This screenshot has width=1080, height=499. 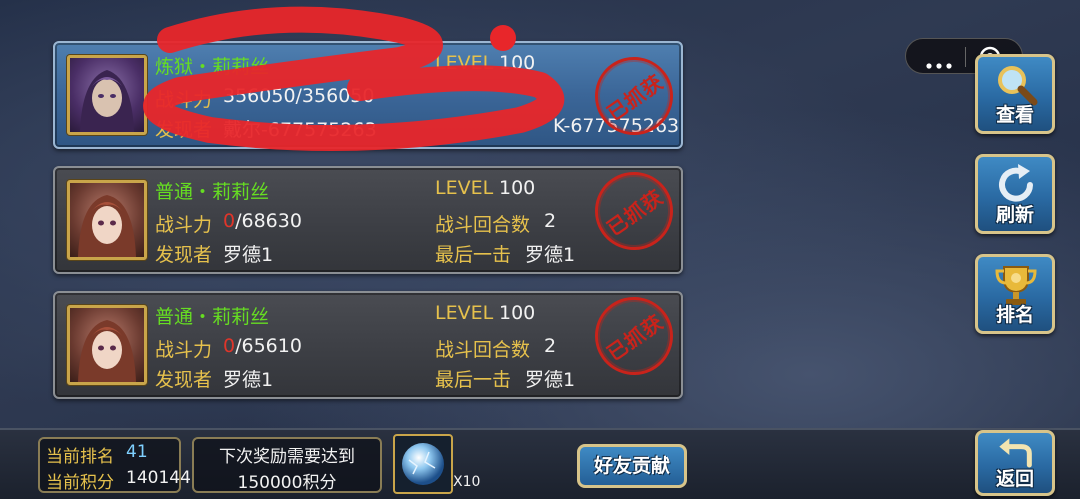 What do you see at coordinates (137, 452) in the screenshot?
I see `rank-value: 41` at bounding box center [137, 452].